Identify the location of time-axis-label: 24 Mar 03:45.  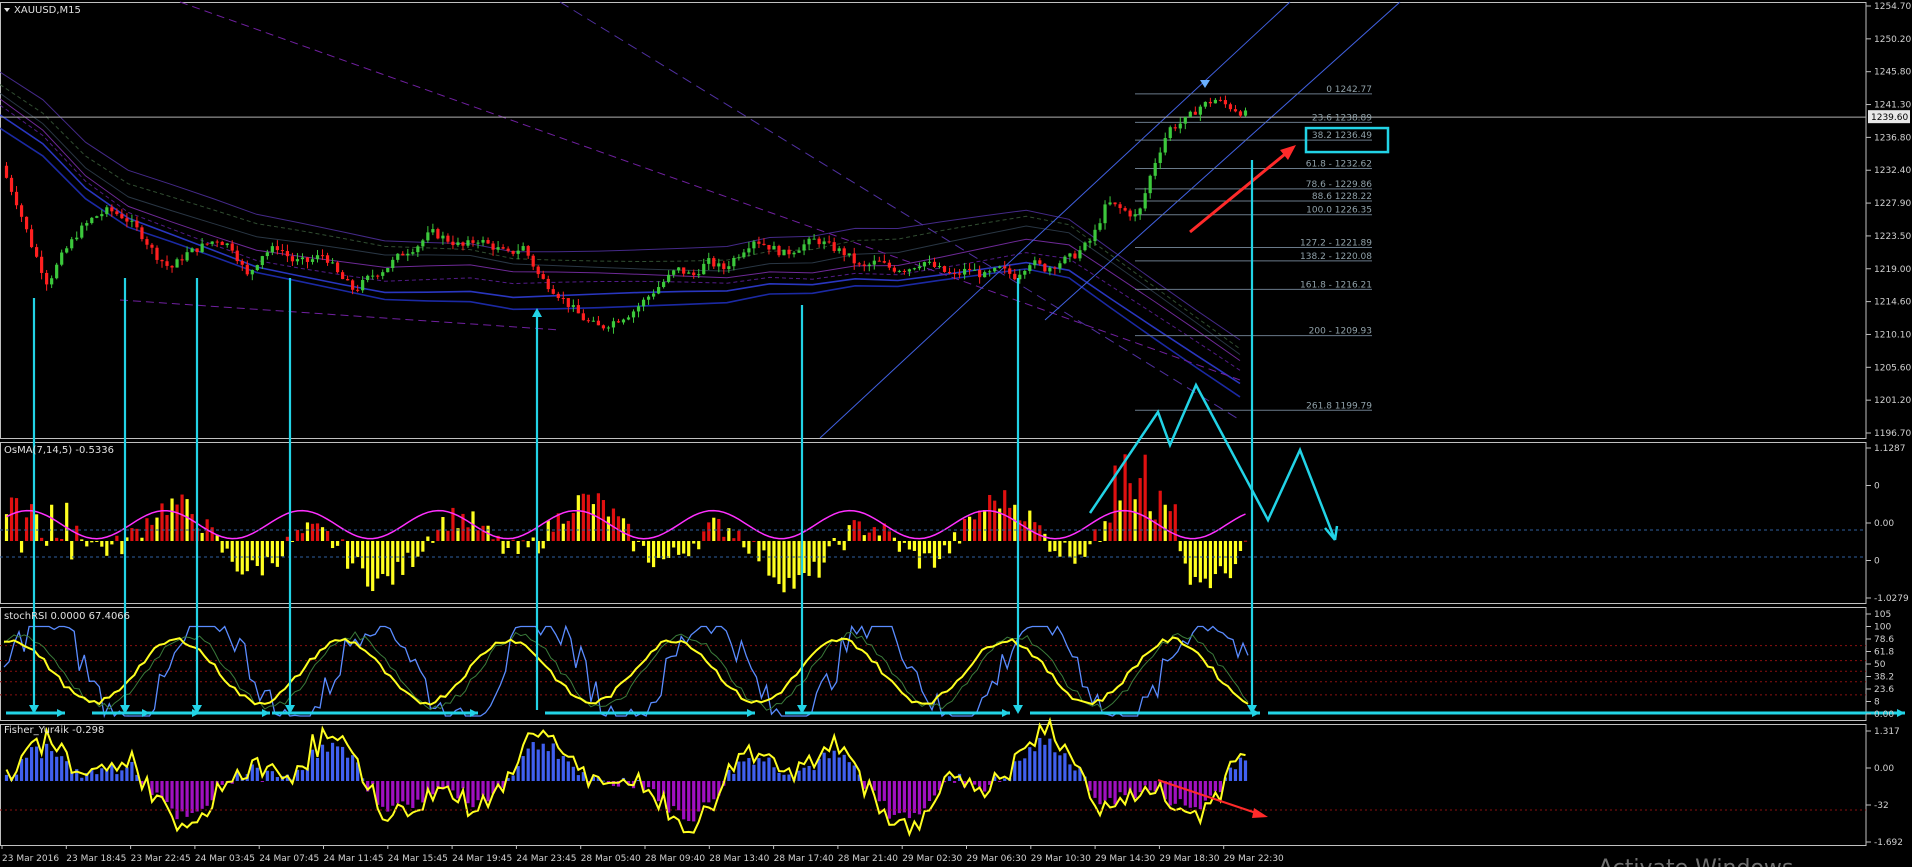
(225, 859).